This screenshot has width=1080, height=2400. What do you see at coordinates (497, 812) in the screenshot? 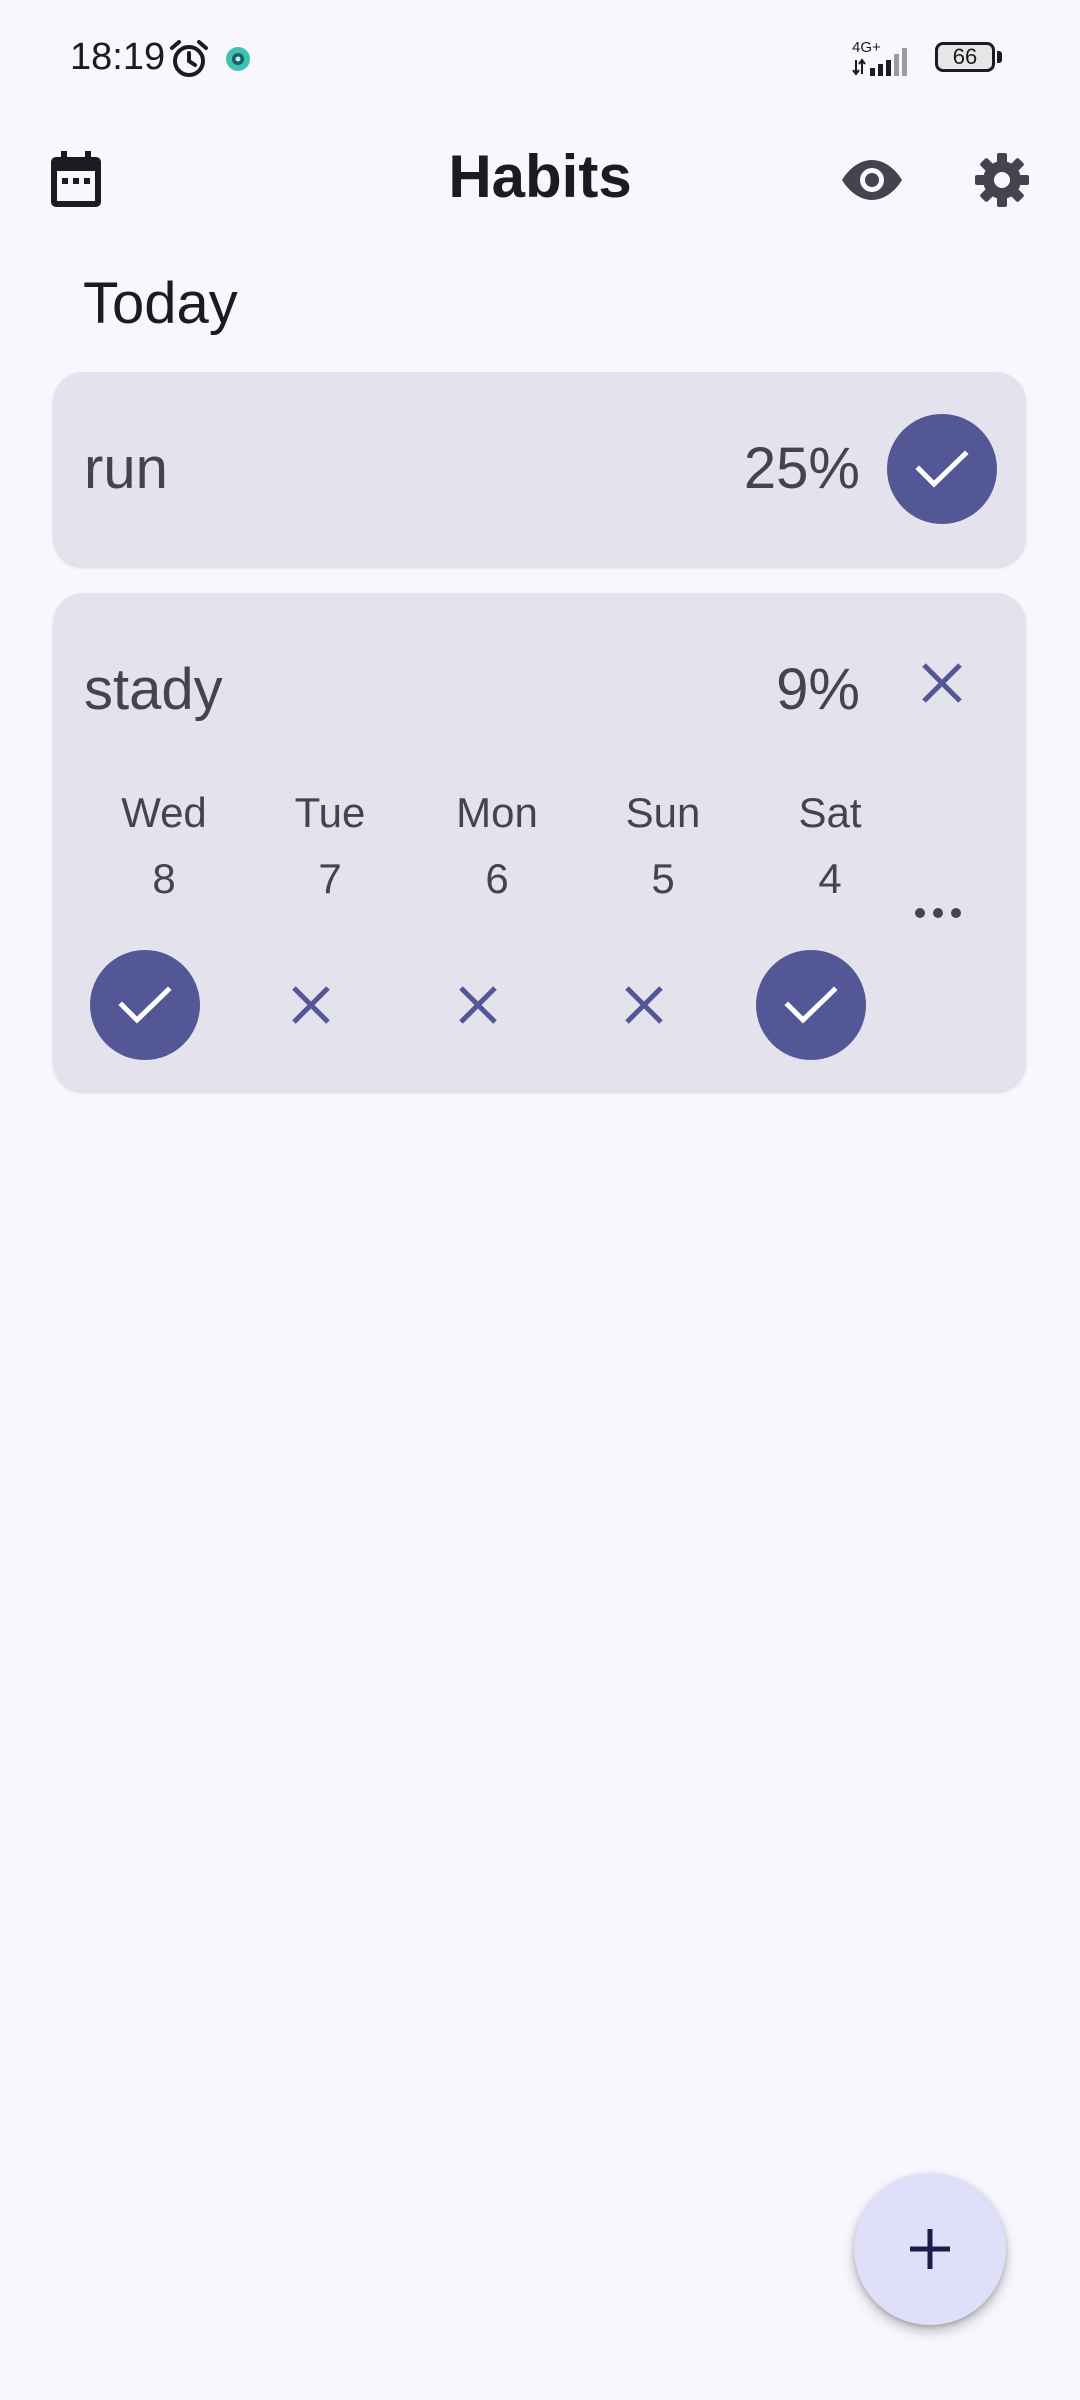
I see `day-name: Mon` at bounding box center [497, 812].